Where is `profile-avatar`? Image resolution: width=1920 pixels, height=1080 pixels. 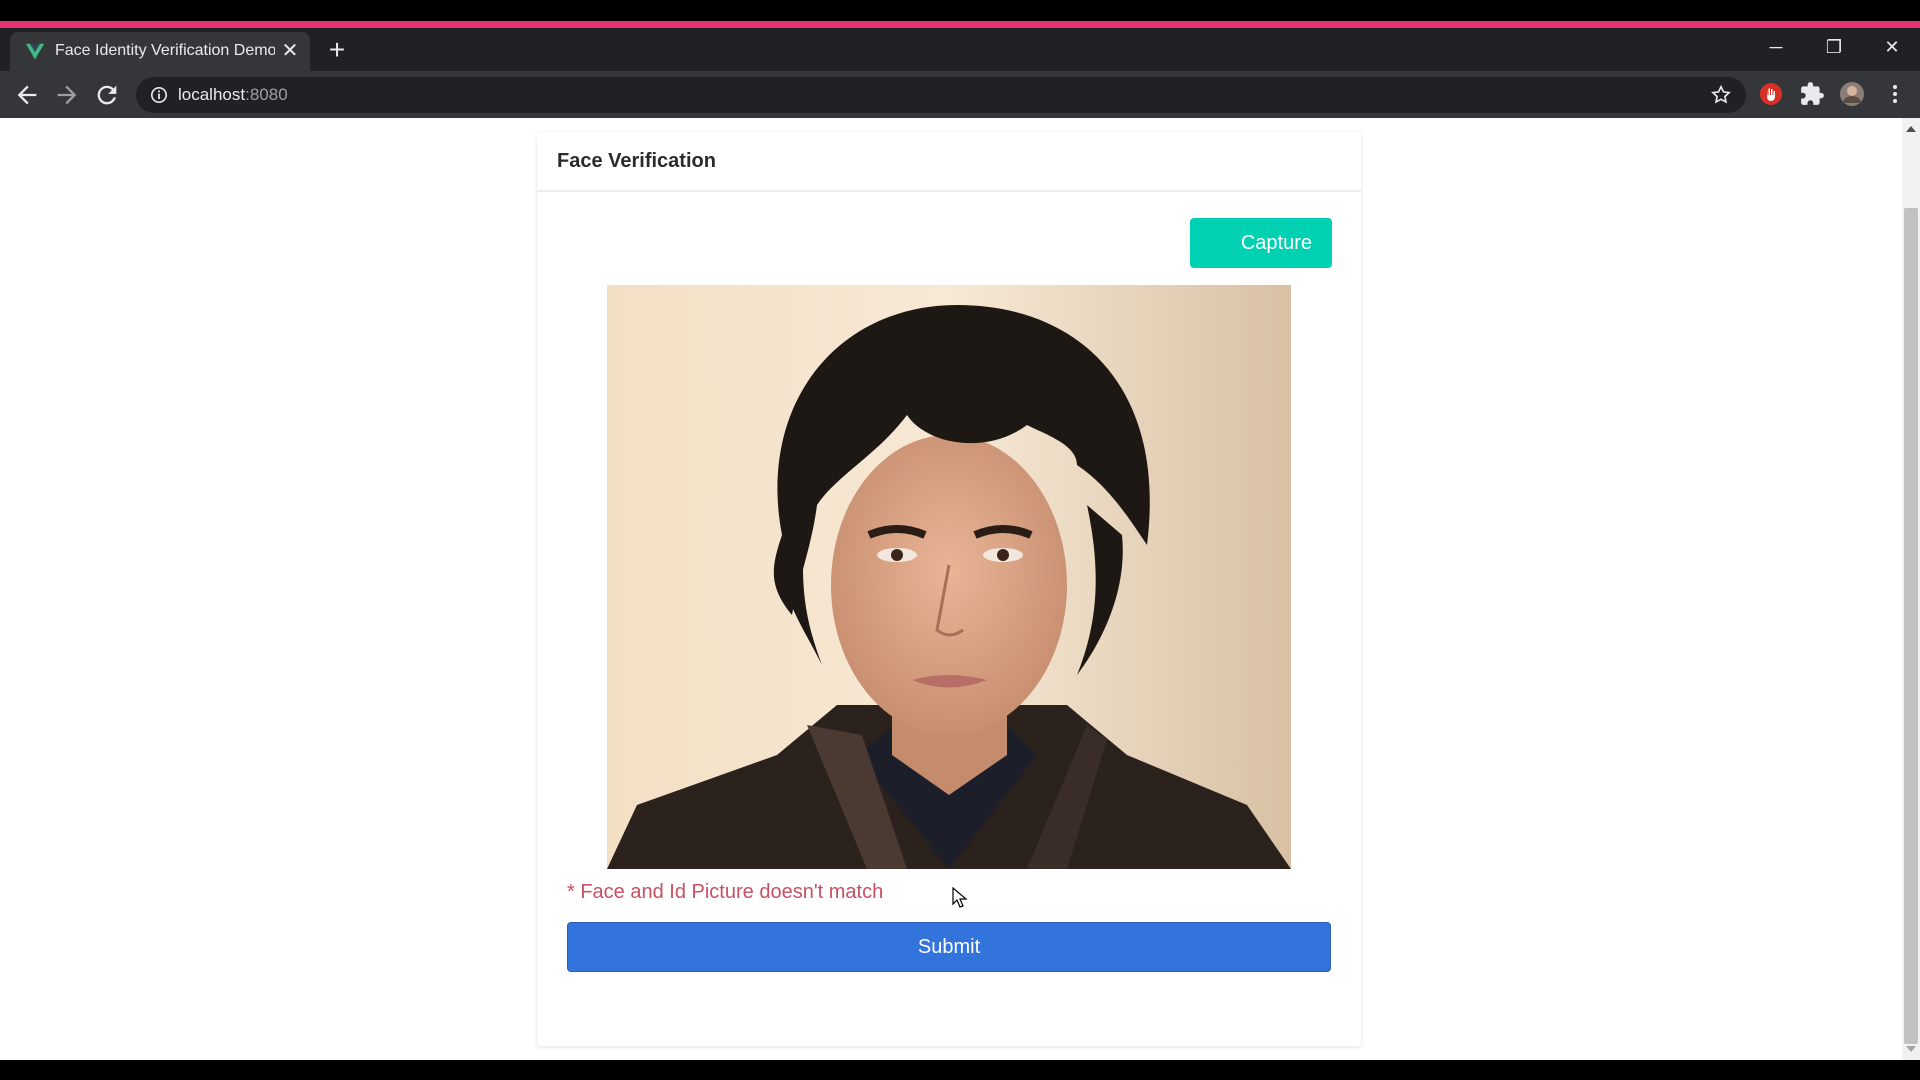 profile-avatar is located at coordinates (1852, 94).